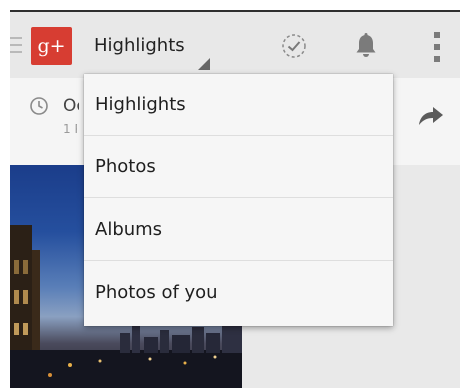  I want to click on share-icon, so click(431, 118).